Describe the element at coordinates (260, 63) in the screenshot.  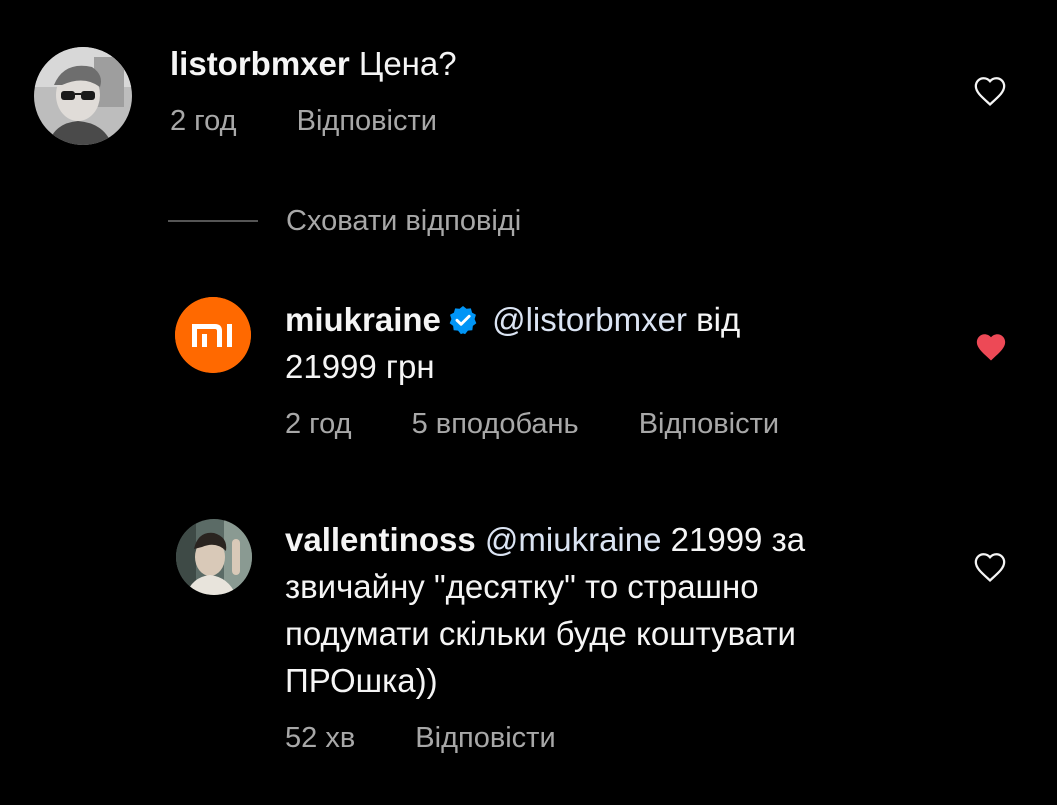
I see `username: listorbmxer` at that location.